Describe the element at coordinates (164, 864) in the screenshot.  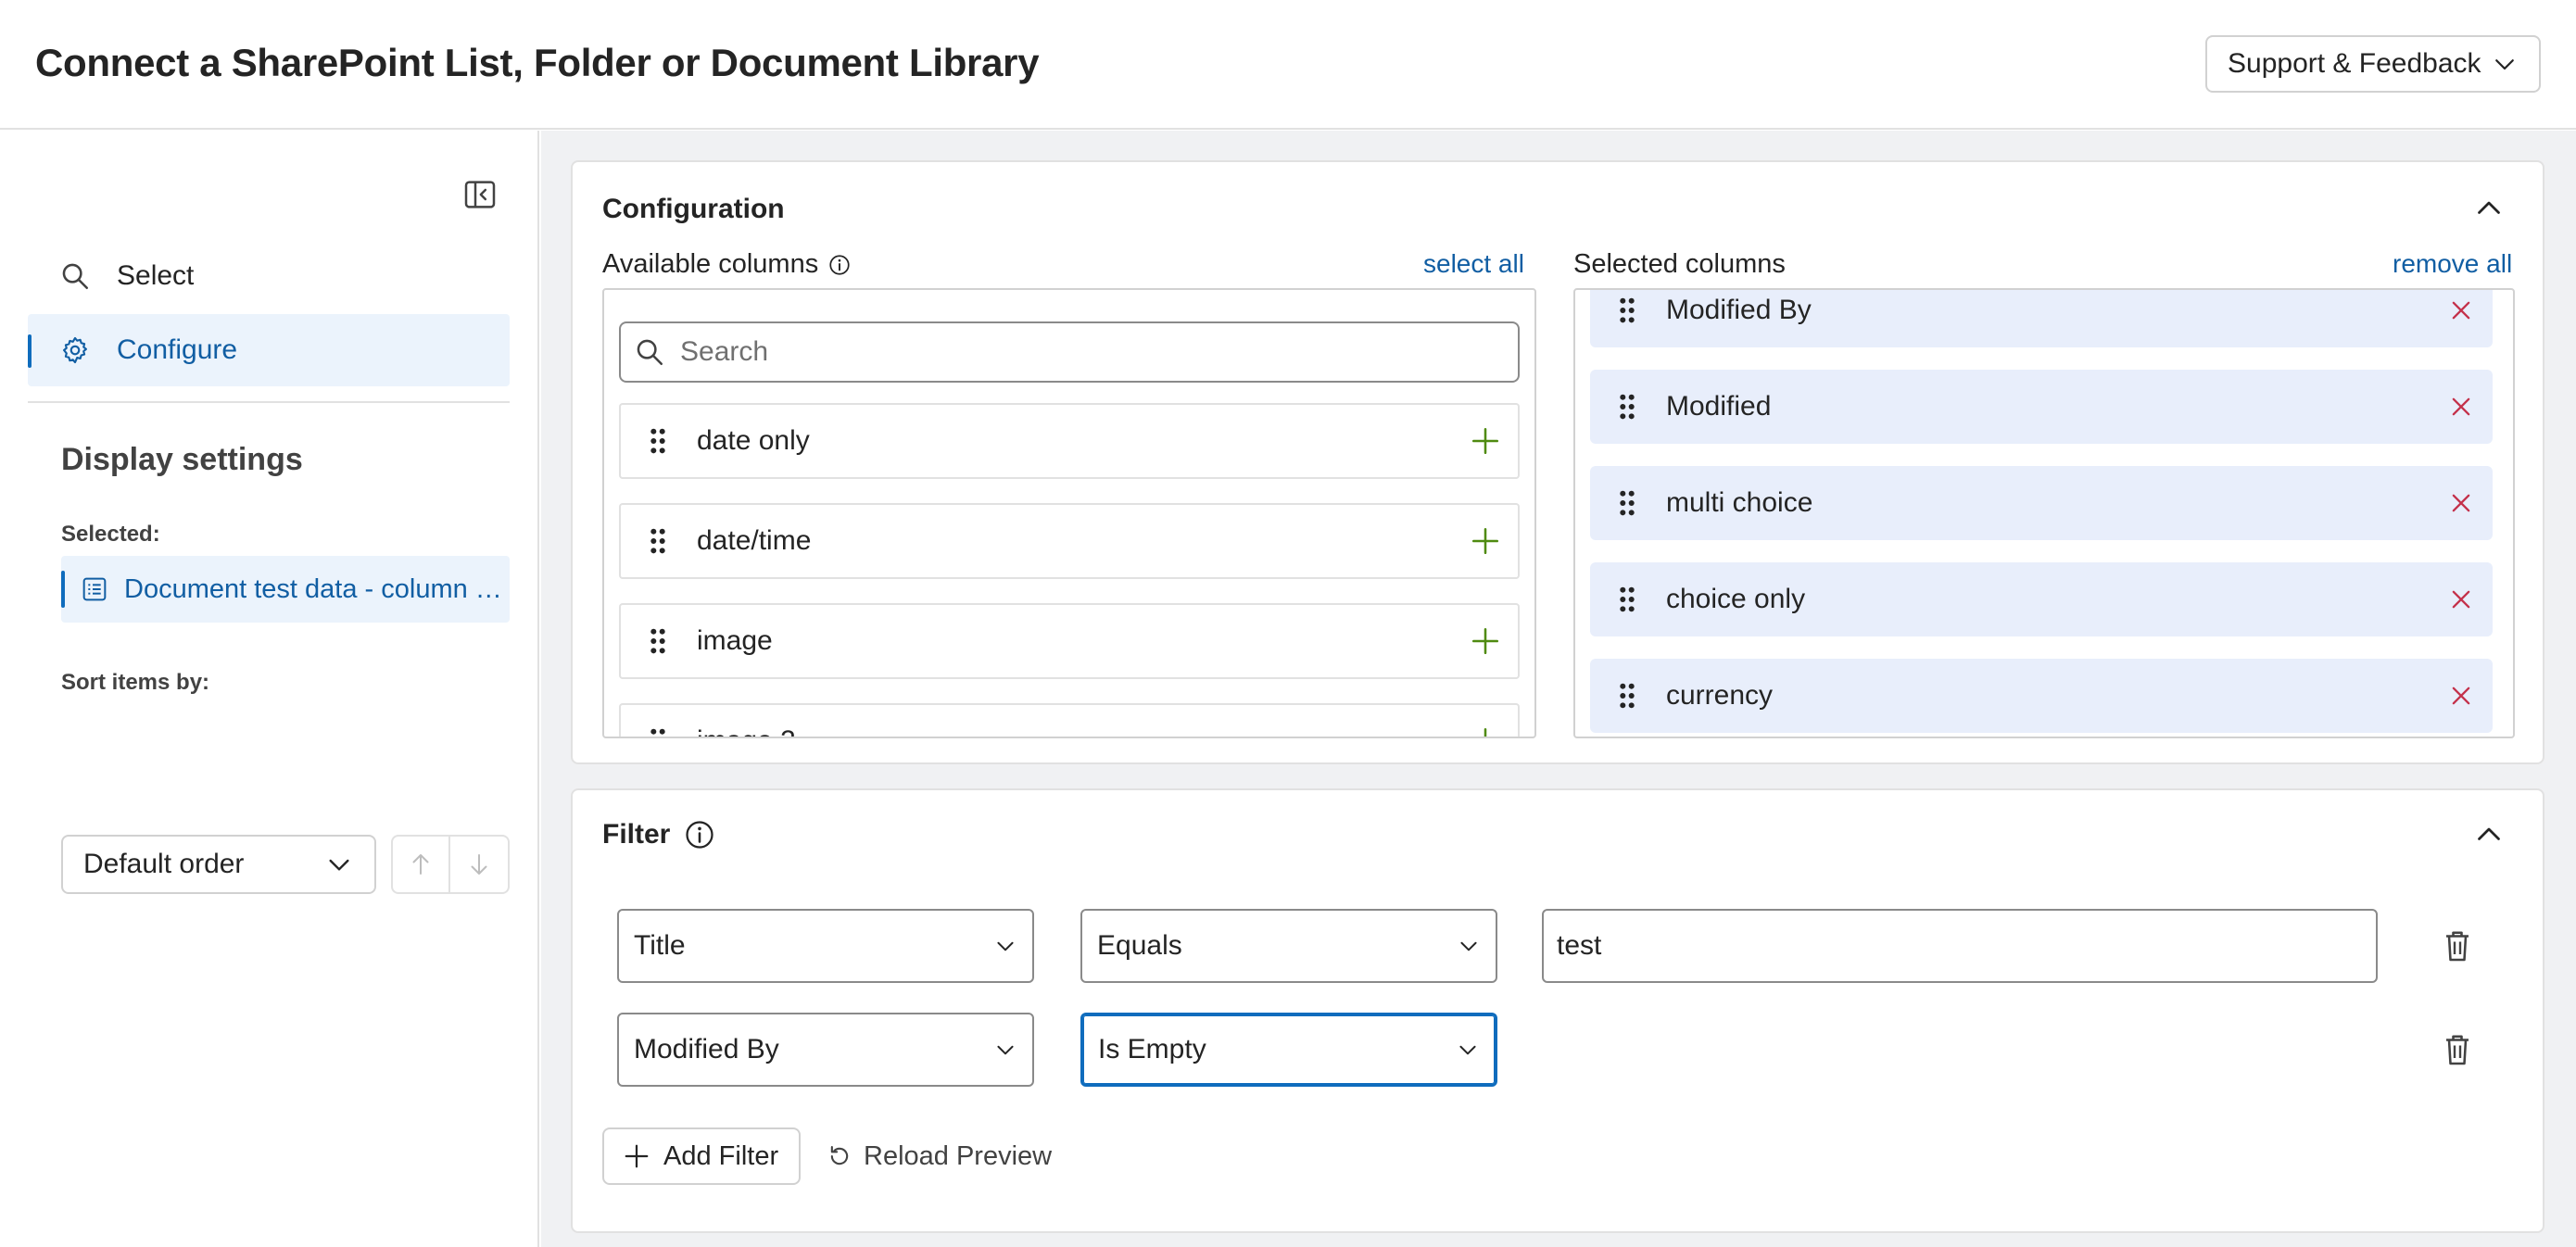
I see `sort-order-value: Default order` at that location.